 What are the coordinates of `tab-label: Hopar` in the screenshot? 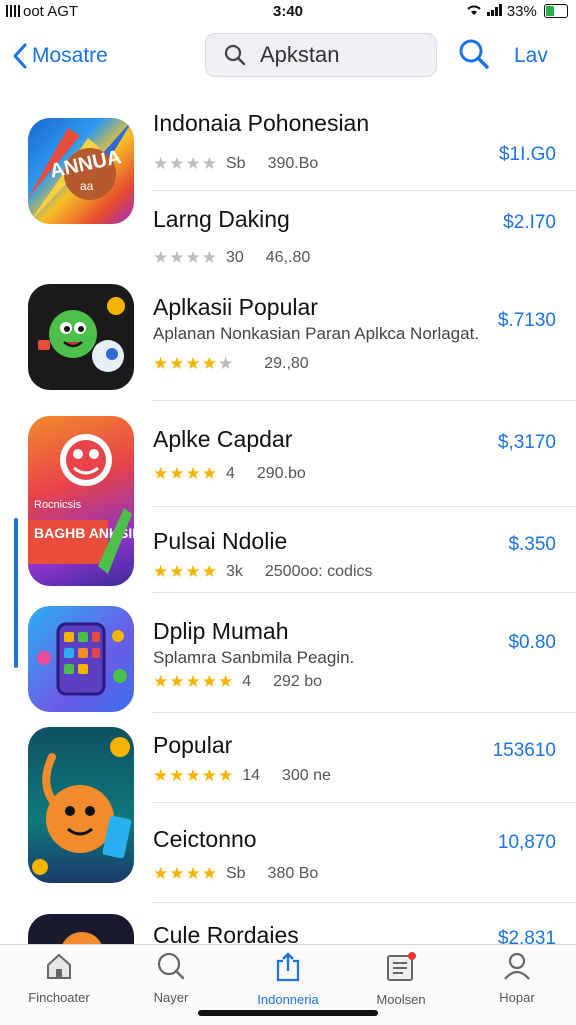 It's located at (517, 997).